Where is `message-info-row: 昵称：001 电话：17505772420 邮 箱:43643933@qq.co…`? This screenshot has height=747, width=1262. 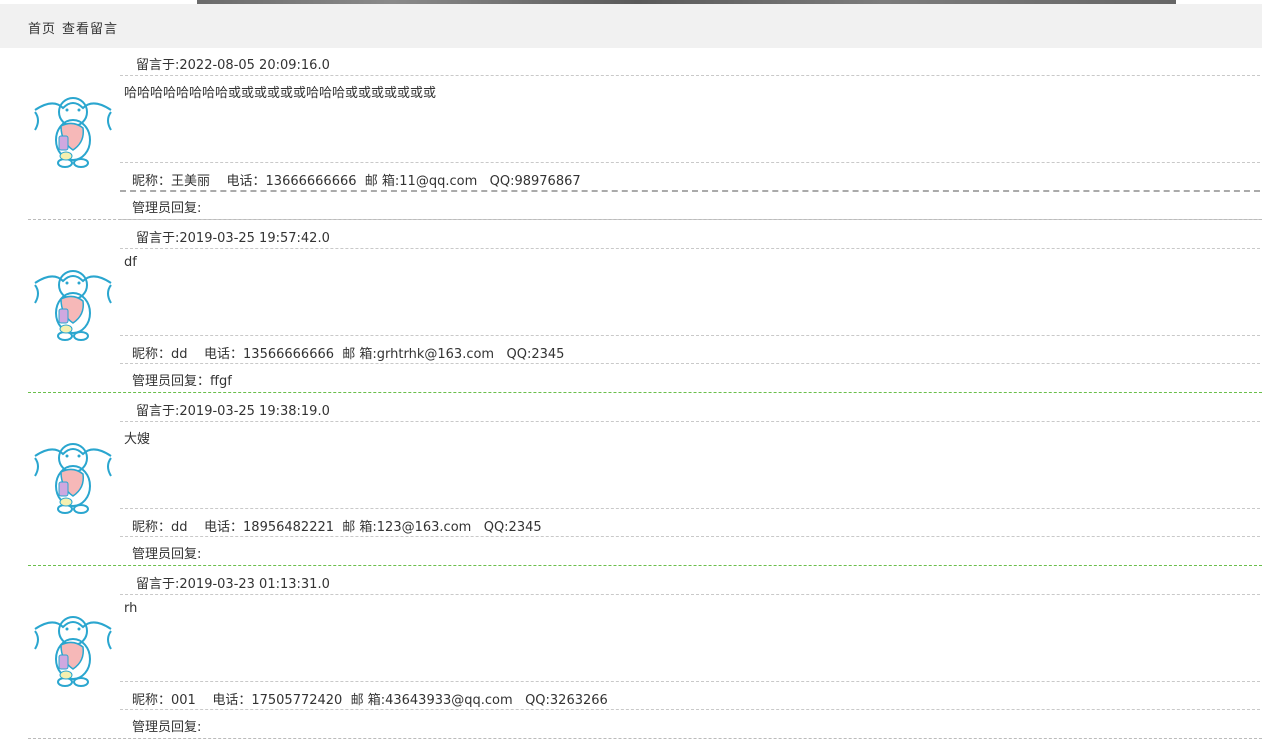 message-info-row: 昵称：001 电话：17505772420 邮 箱:43643933@qq.co… is located at coordinates (690, 695).